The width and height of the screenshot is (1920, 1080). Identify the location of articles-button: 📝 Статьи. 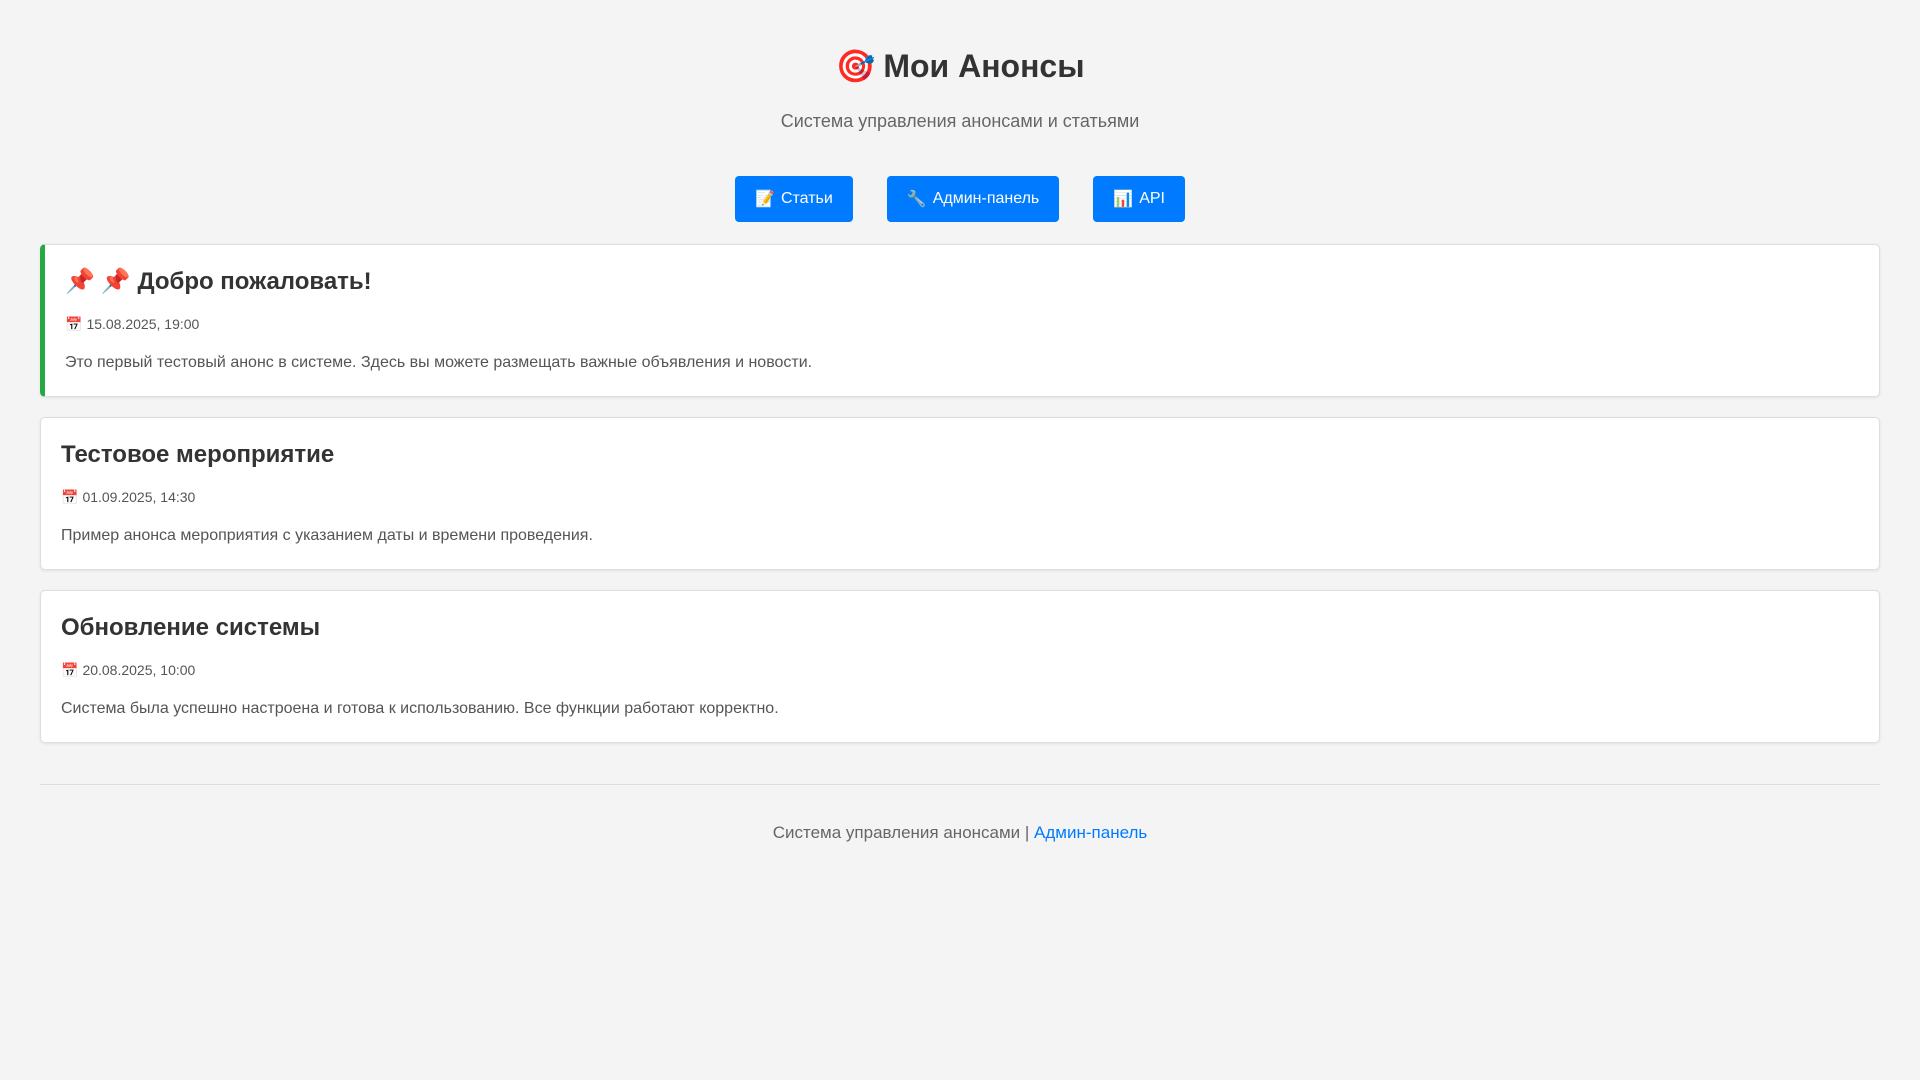
(794, 199).